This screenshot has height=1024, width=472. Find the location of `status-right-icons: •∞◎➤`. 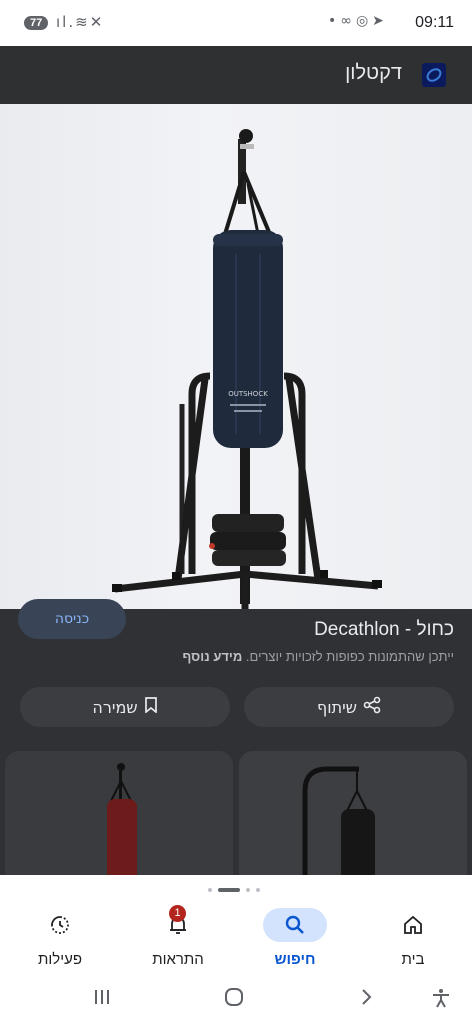

status-right-icons: •∞◎➤ is located at coordinates (358, 21).